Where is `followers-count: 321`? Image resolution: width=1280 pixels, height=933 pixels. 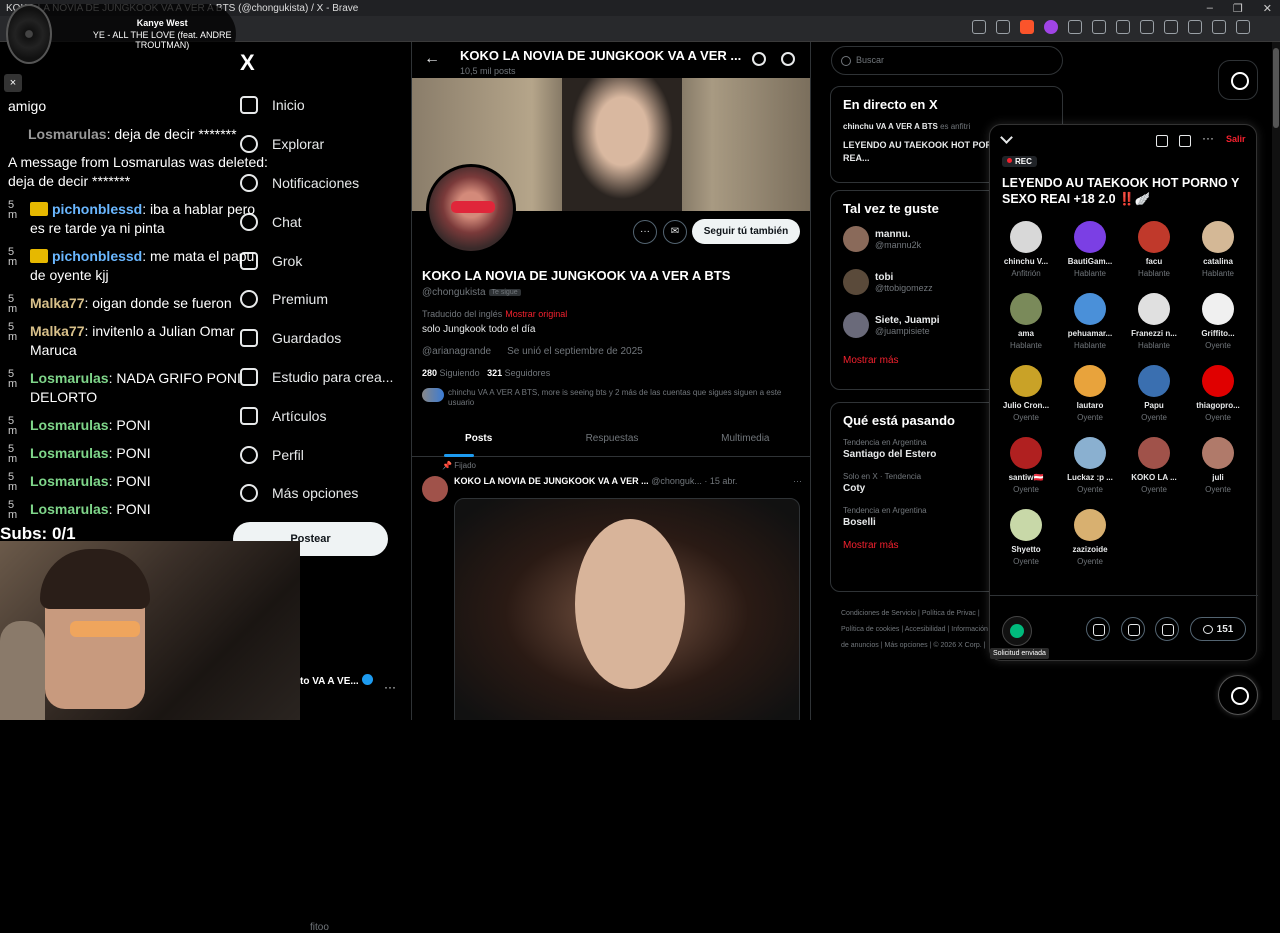 followers-count: 321 is located at coordinates (494, 373).